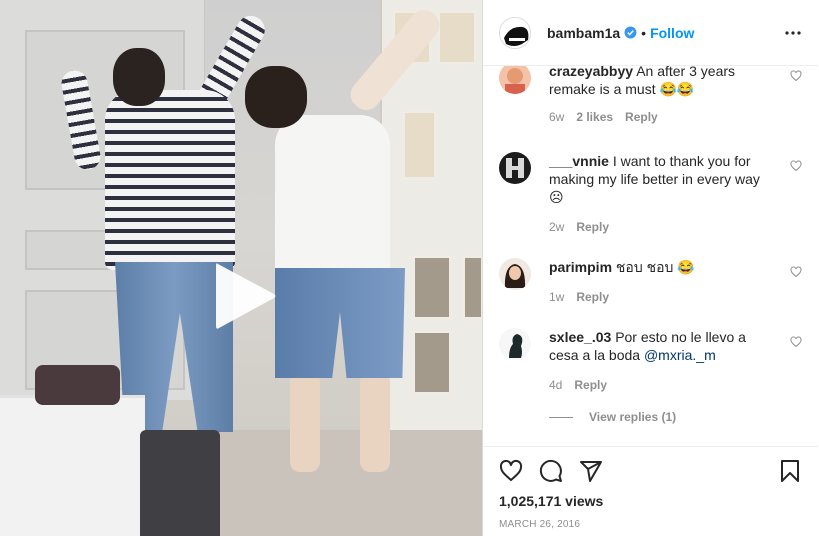 Image resolution: width=819 pixels, height=536 pixels. I want to click on comment-age: 2w, so click(557, 227).